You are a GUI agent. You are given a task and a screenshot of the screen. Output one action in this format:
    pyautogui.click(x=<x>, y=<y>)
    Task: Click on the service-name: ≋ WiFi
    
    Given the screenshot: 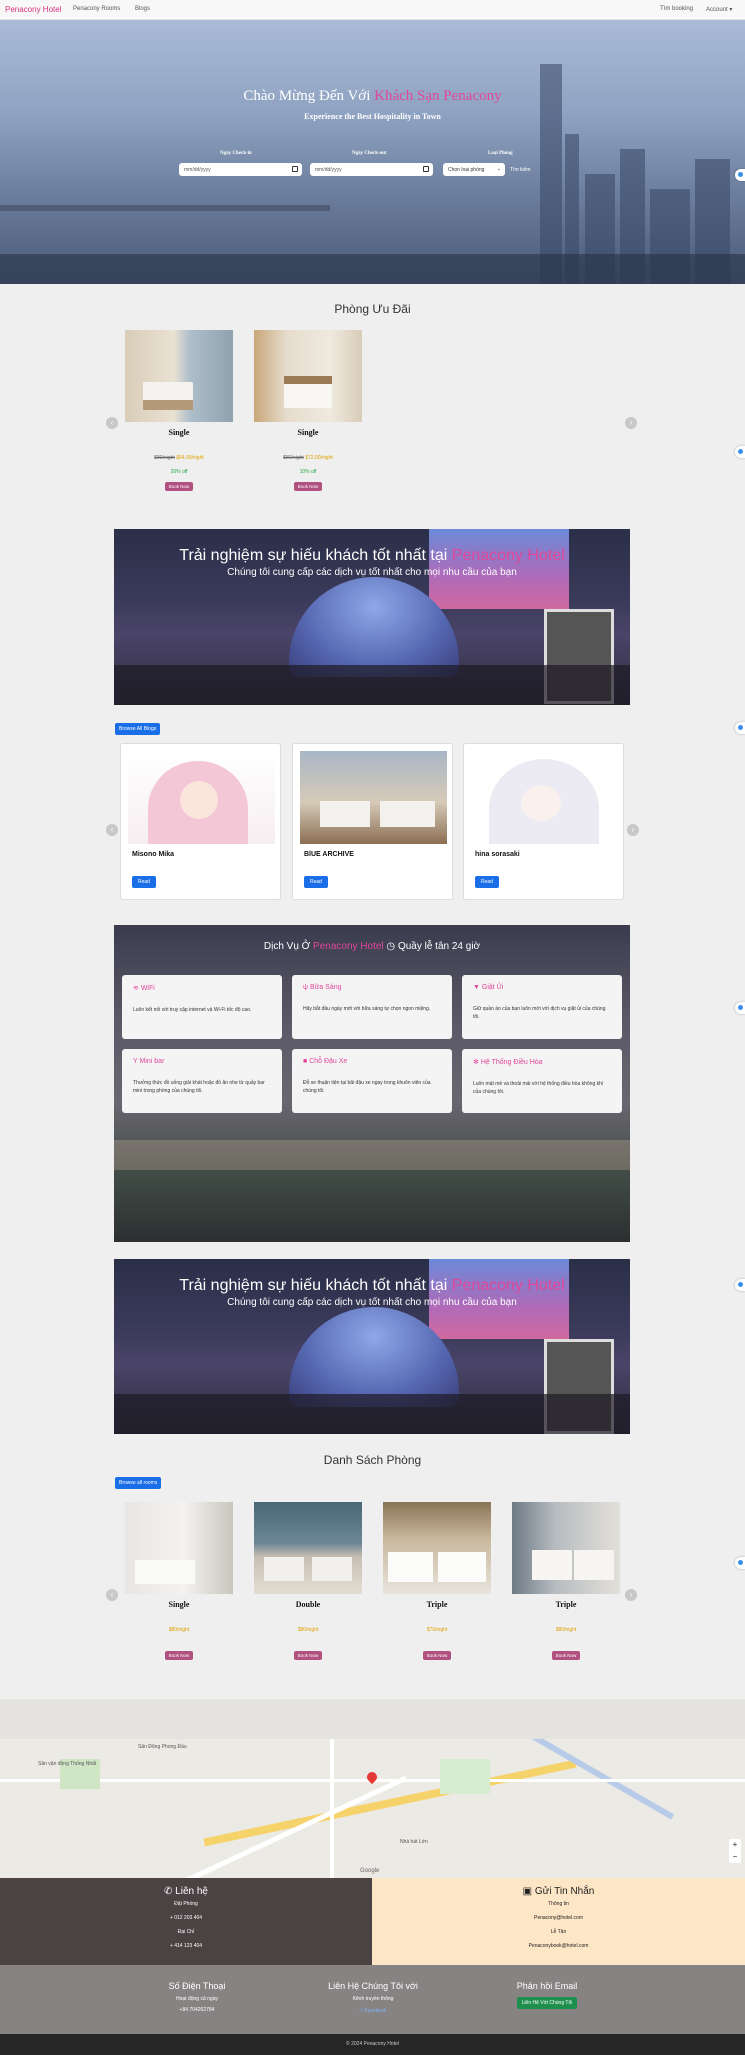 What is the action you would take?
    pyautogui.click(x=144, y=988)
    